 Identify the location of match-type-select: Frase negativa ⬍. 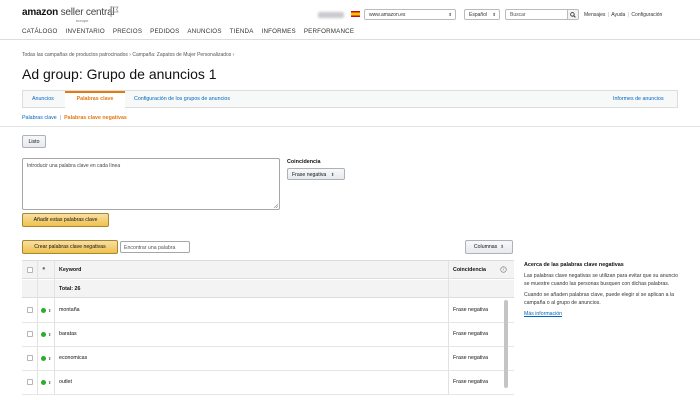
(316, 174).